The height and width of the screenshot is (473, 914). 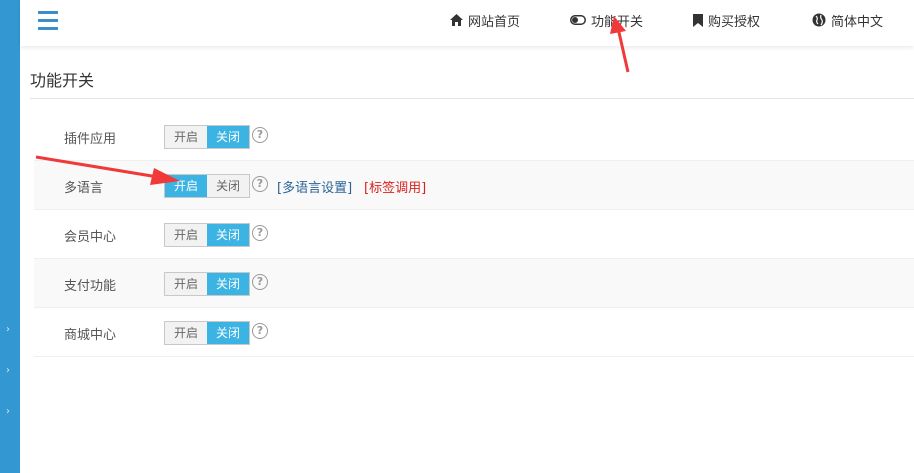 I want to click on page-title: 功能开关, so click(x=62, y=80).